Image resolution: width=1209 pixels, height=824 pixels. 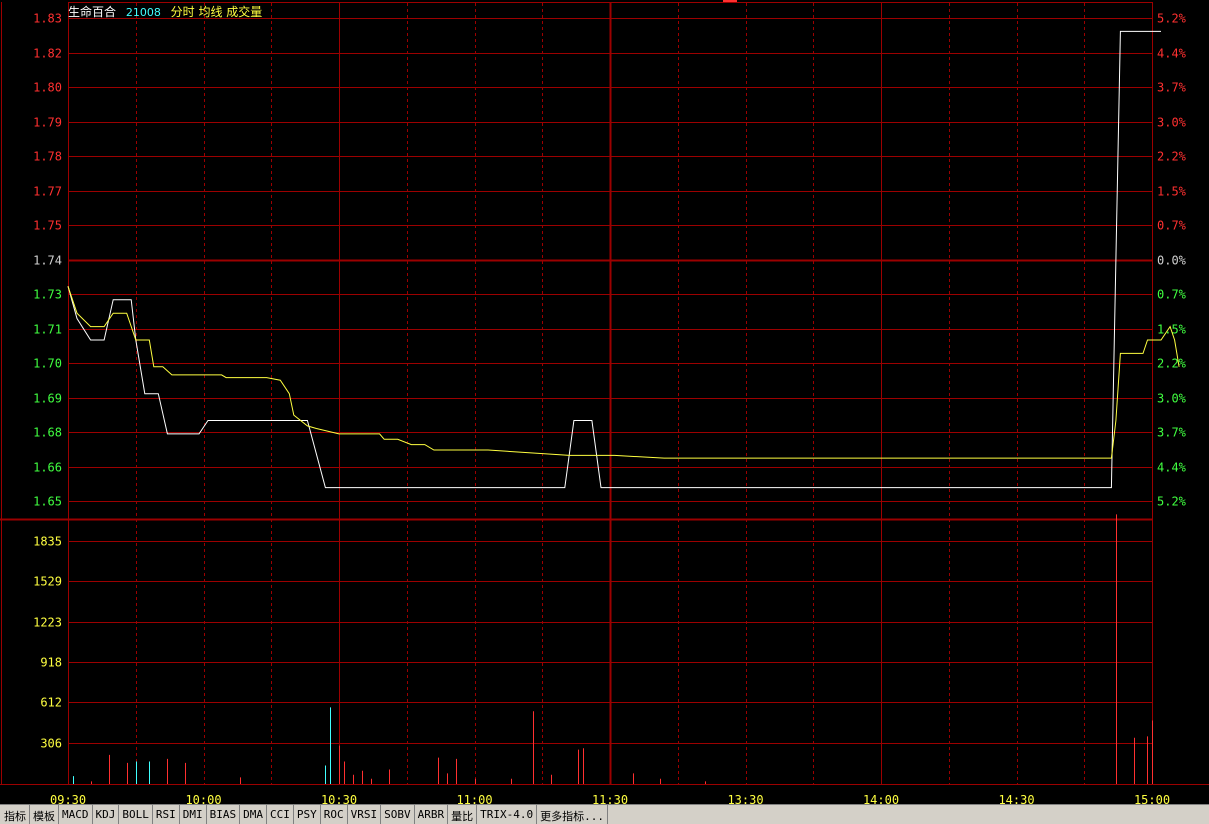 What do you see at coordinates (47, 330) in the screenshot?
I see `price-tick-label: 1.71` at bounding box center [47, 330].